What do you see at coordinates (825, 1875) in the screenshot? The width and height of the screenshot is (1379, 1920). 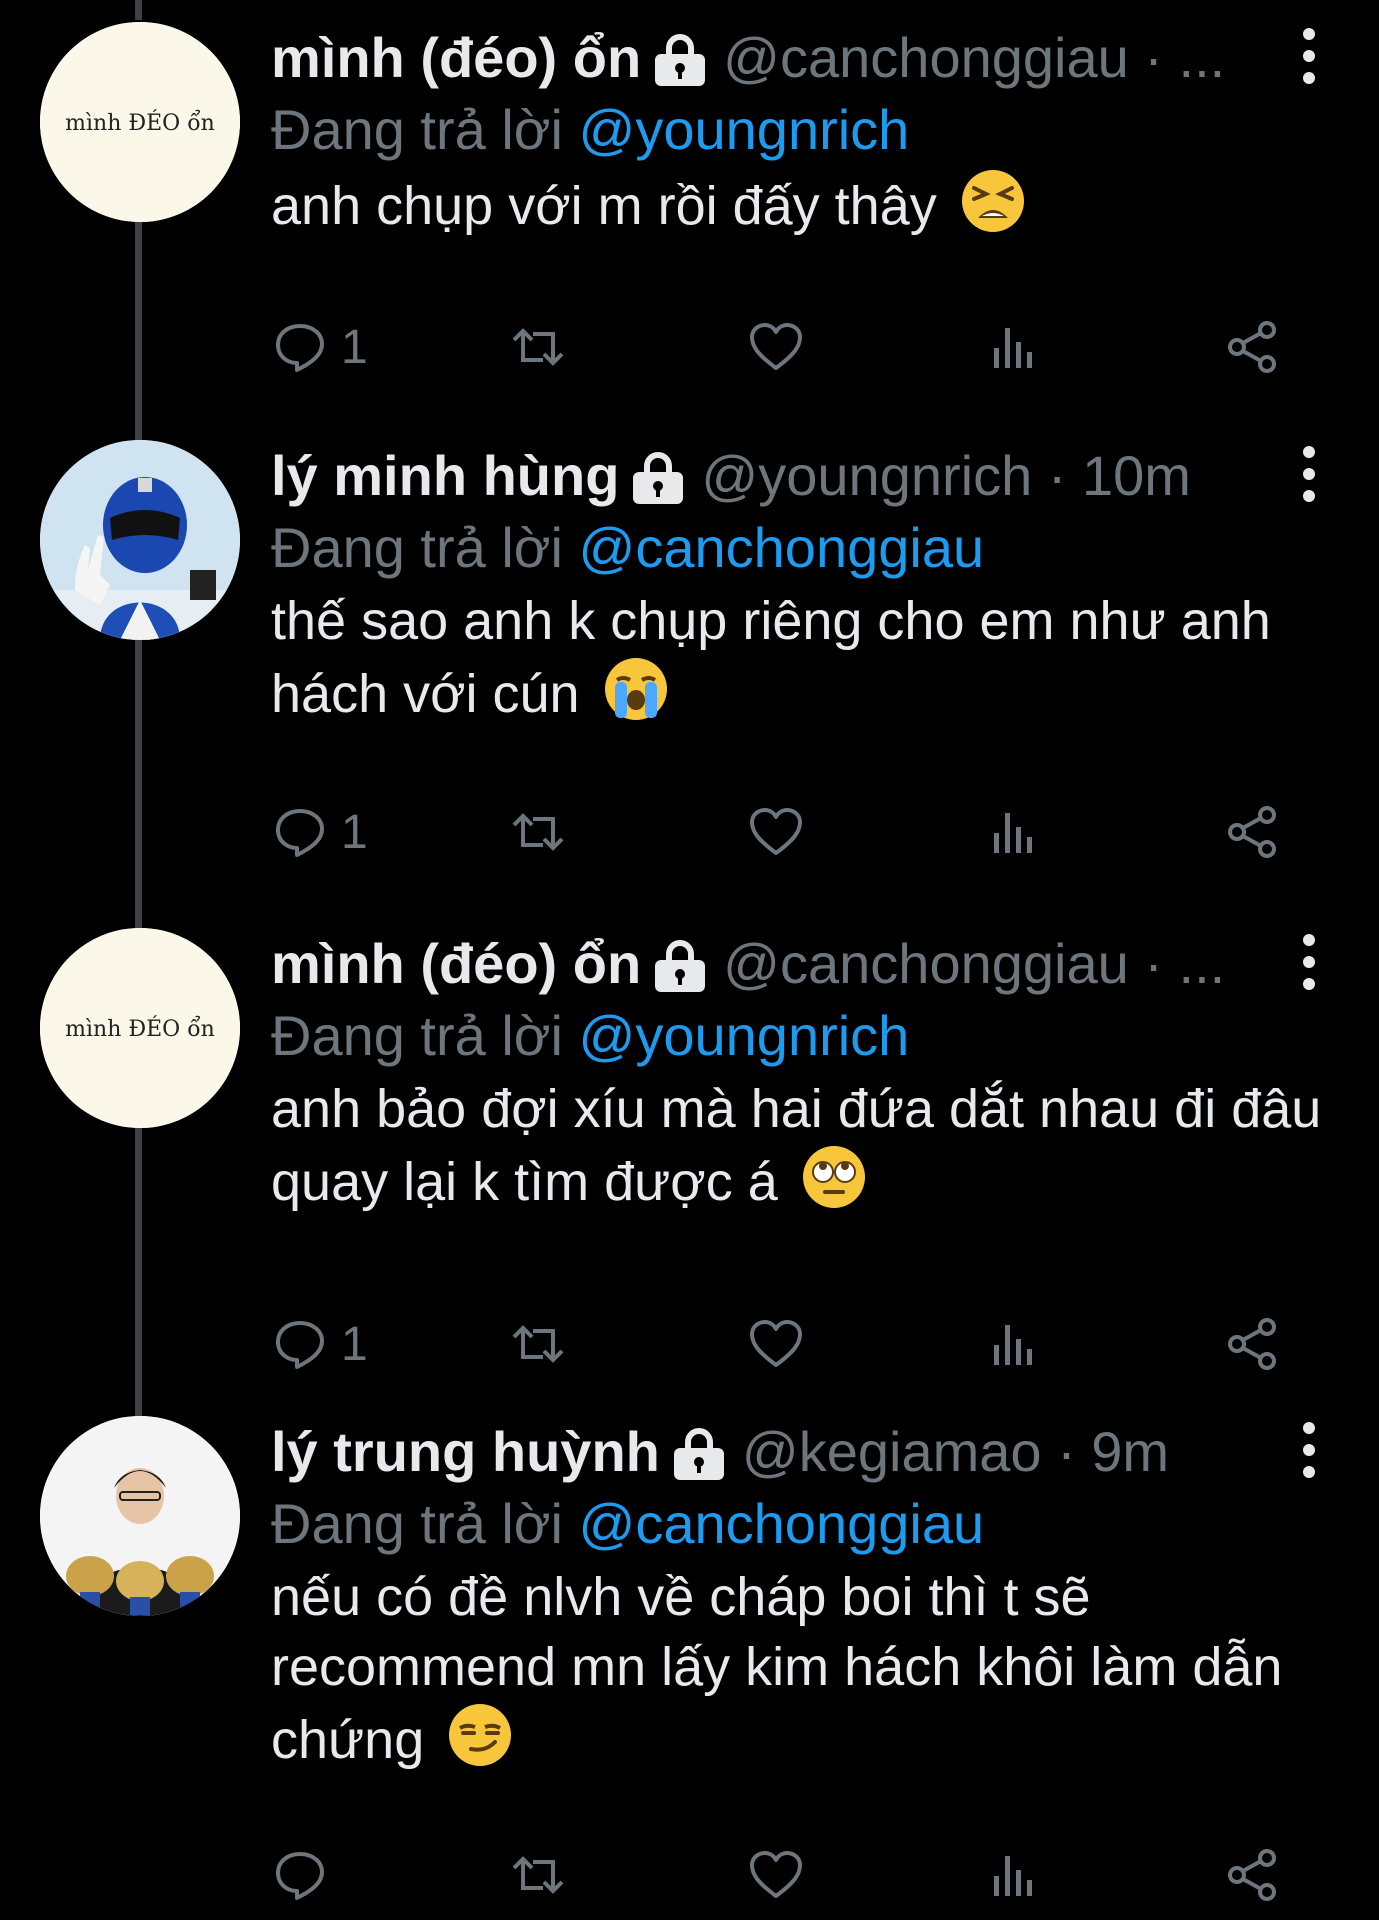 I see `tweet-actions` at bounding box center [825, 1875].